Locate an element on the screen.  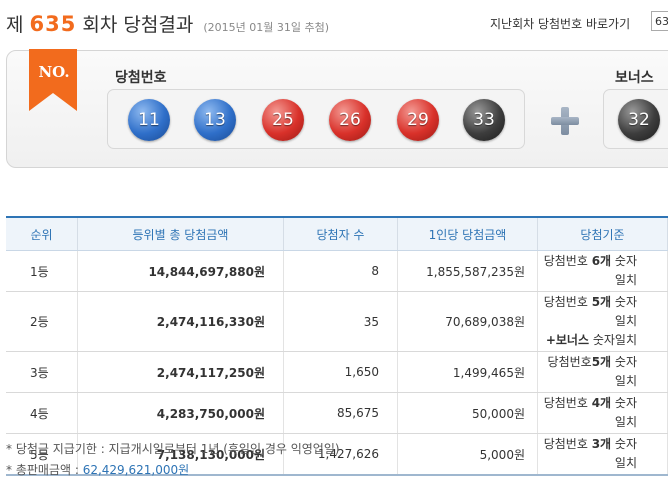
goto-label: 지난회차 당첨번호 바로가기 is located at coordinates (560, 24).